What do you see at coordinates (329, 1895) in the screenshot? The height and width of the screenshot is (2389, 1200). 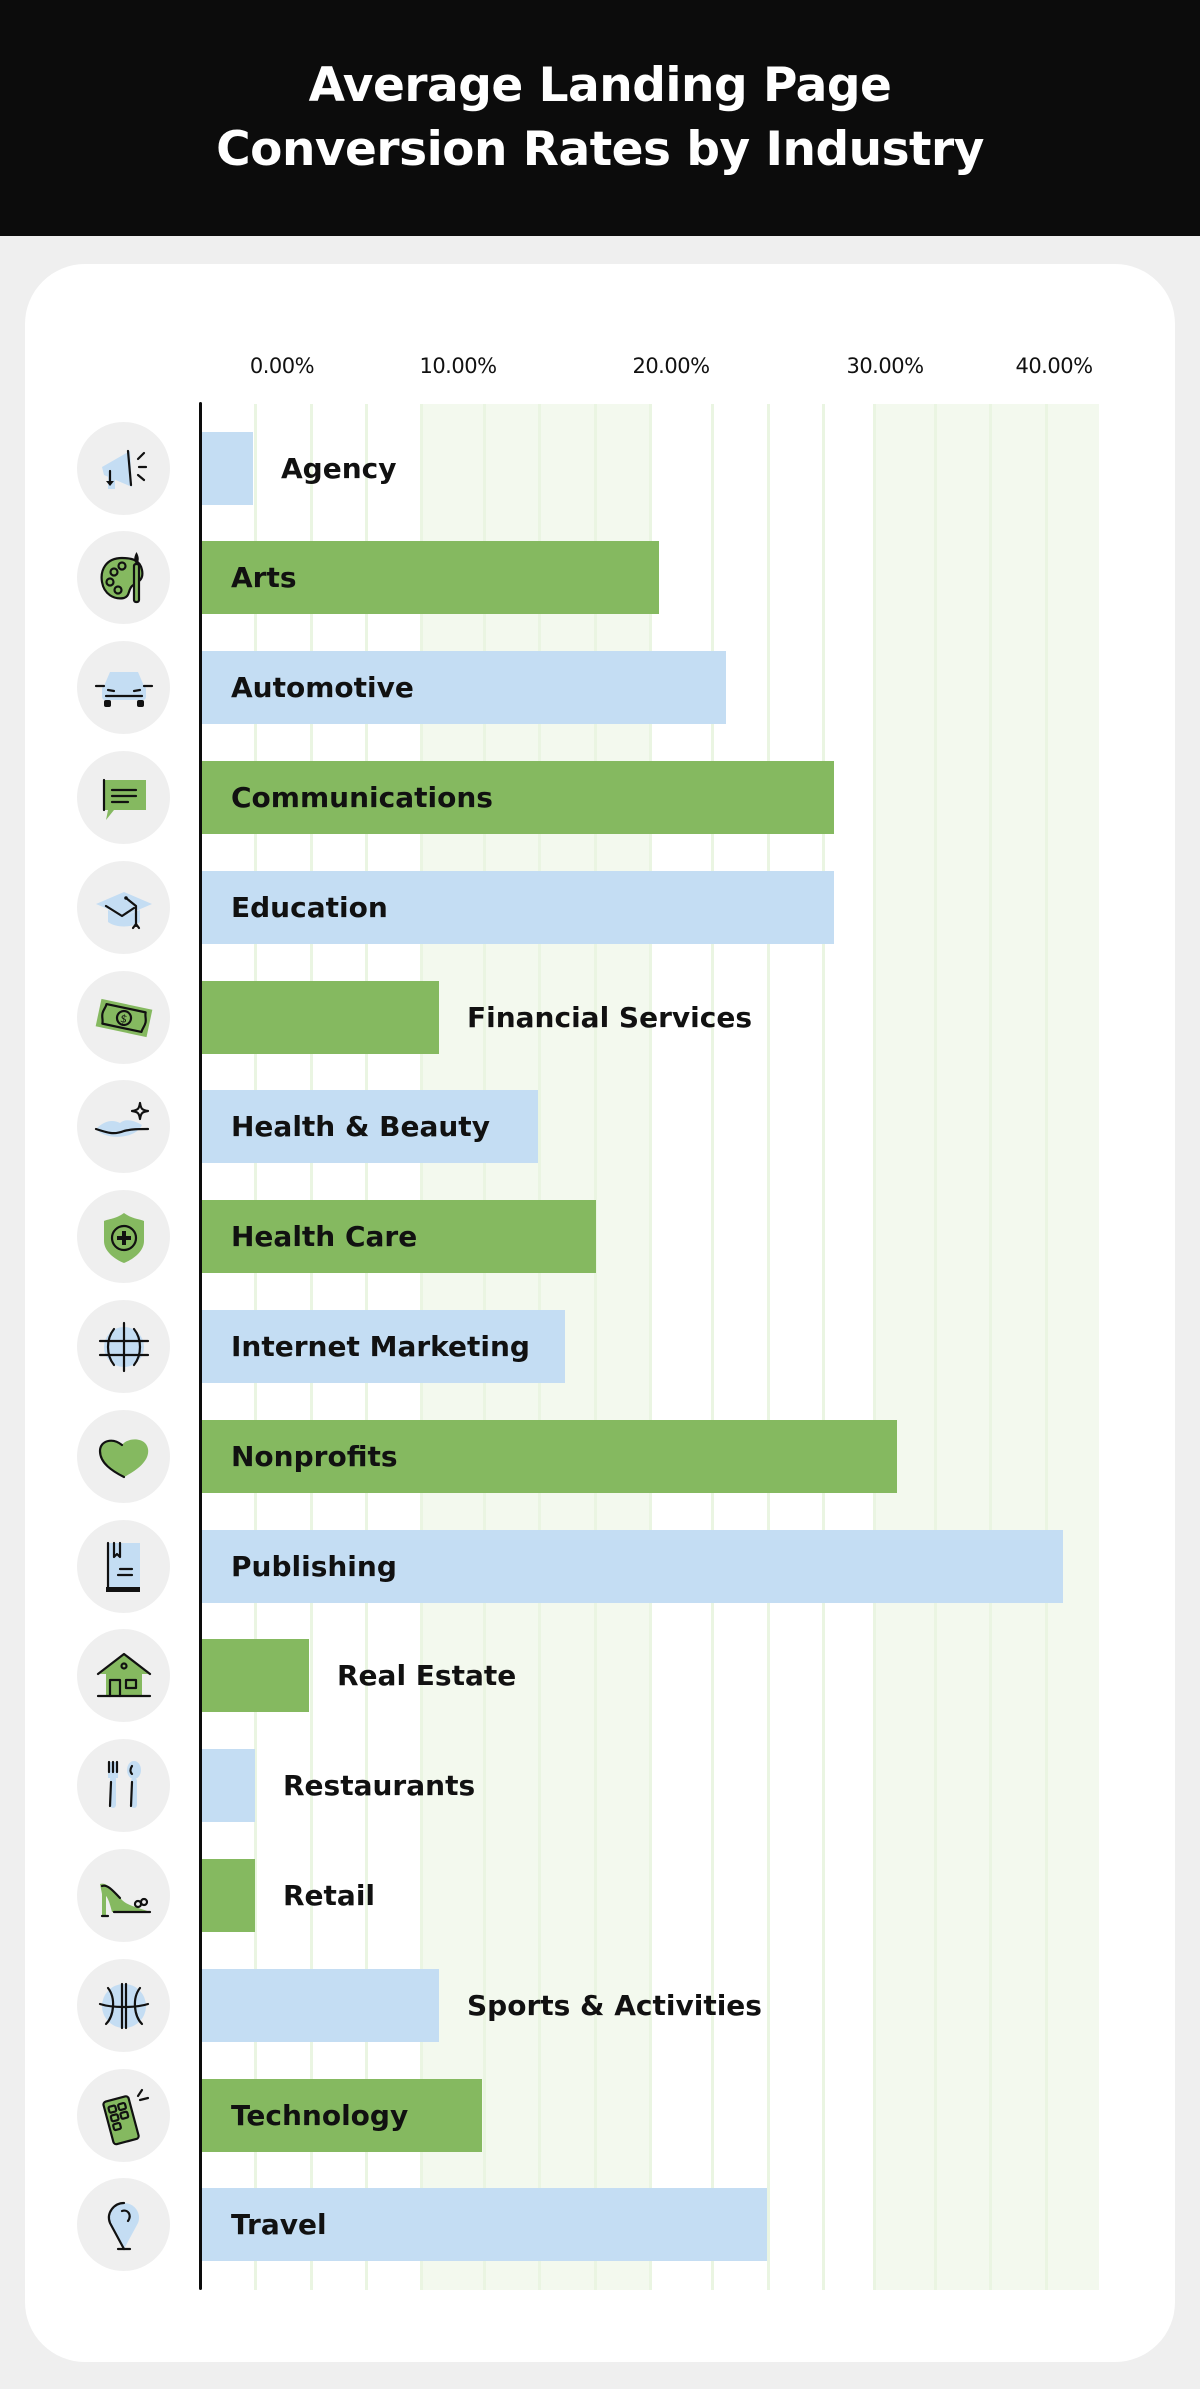 I see `category-label: Retail` at bounding box center [329, 1895].